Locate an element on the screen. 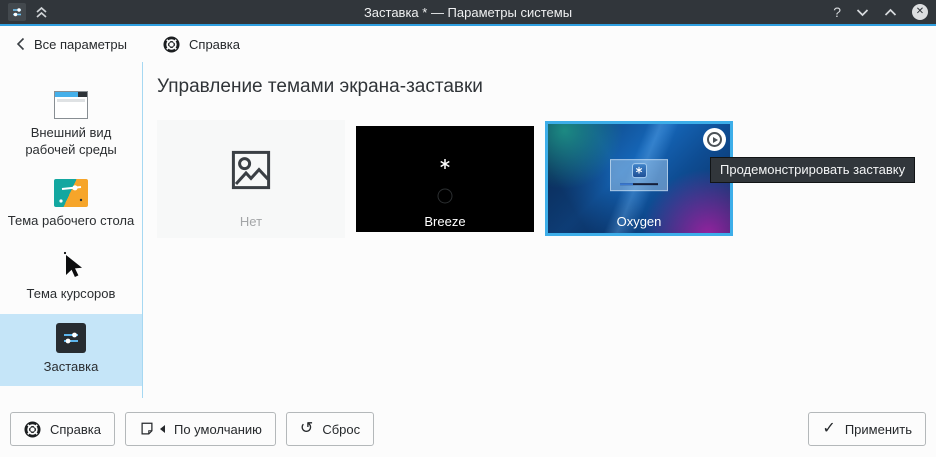  cursor-theme-icon is located at coordinates (72, 264).